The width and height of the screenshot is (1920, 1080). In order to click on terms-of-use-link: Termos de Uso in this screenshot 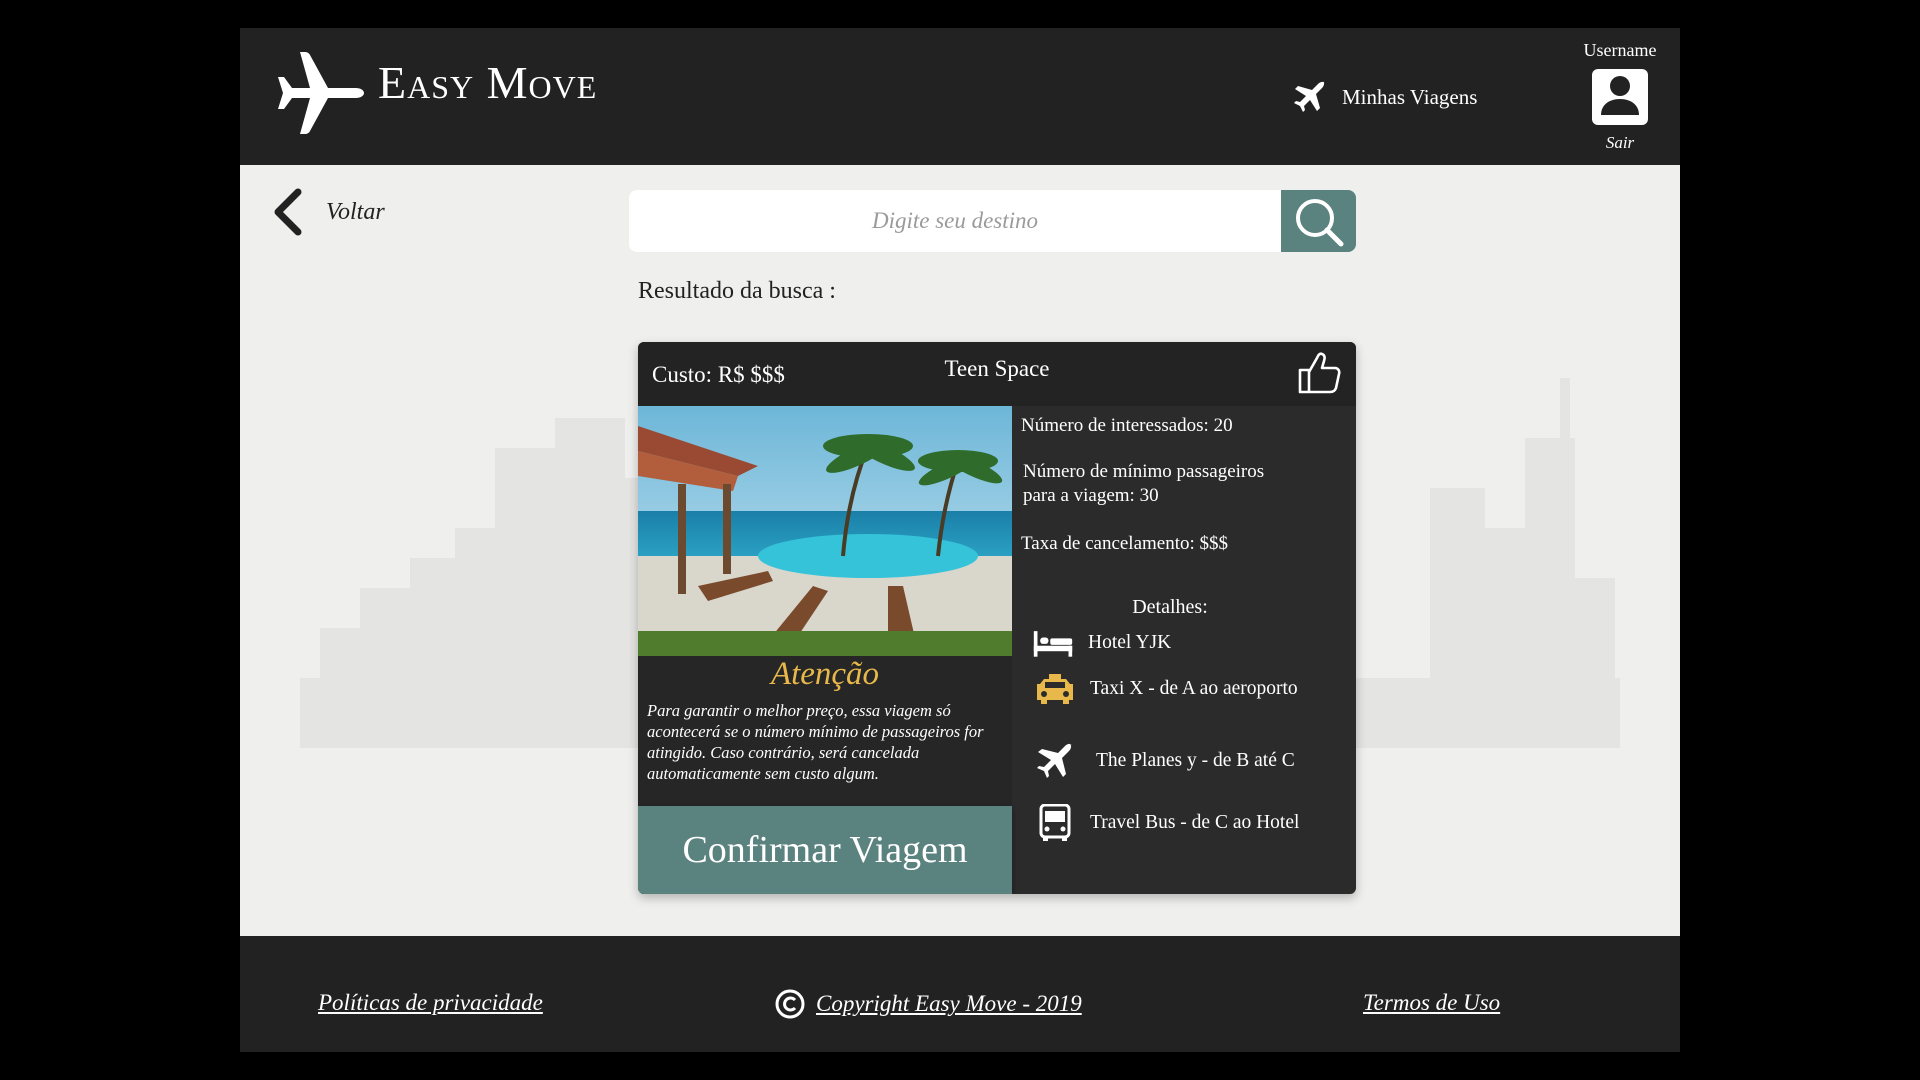, I will do `click(1431, 1003)`.